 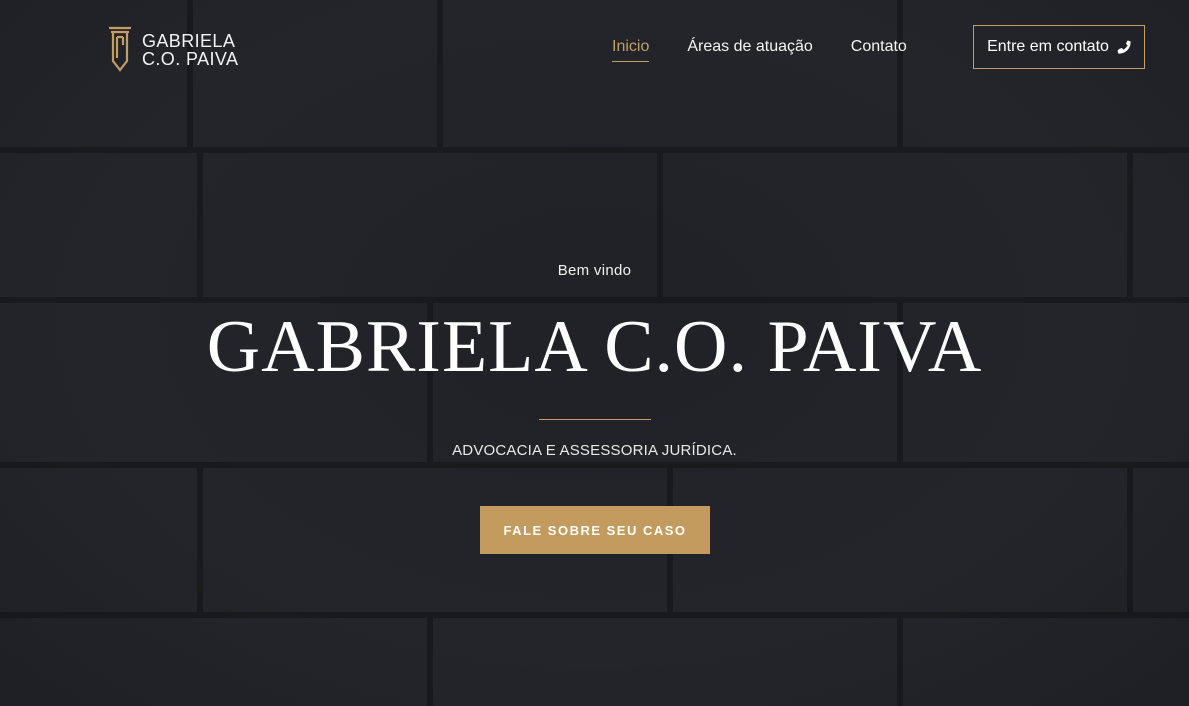 I want to click on hero-title: GABRIELA C.O. PAIVA, so click(x=594, y=347).